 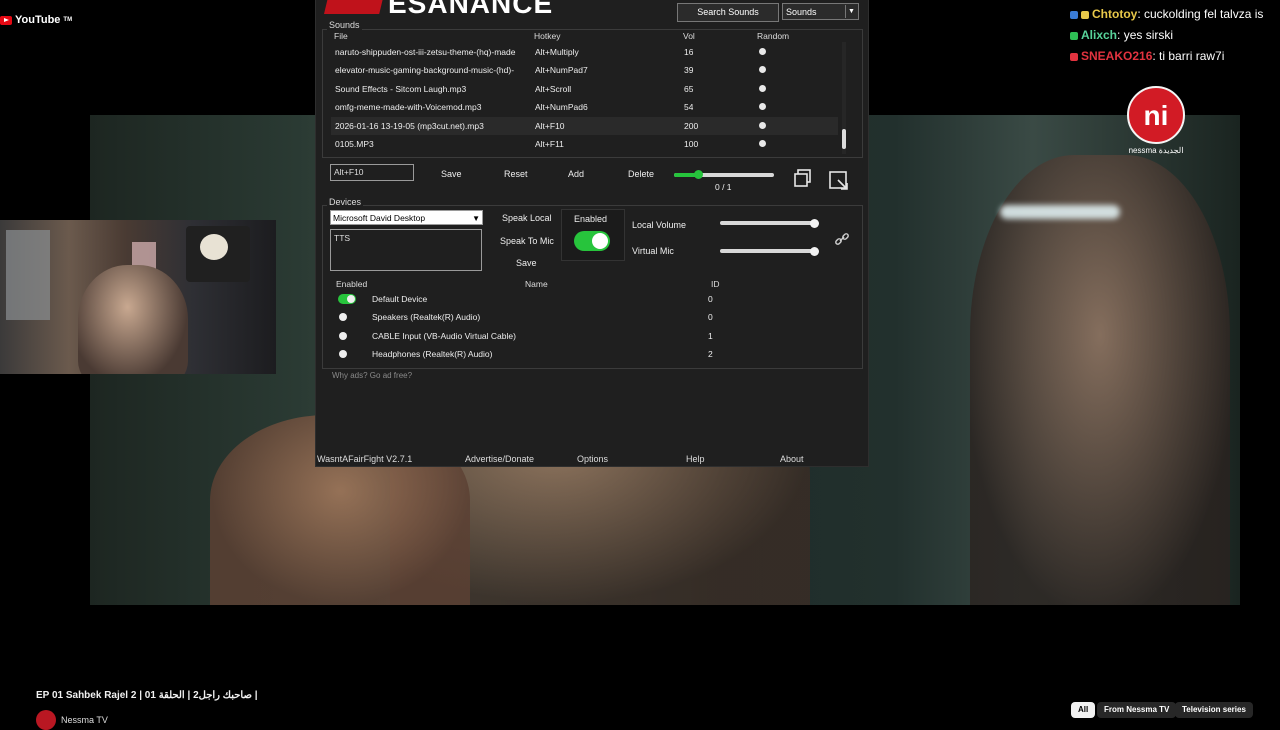 I want to click on sound-file: 0105.MP3, so click(x=354, y=144).